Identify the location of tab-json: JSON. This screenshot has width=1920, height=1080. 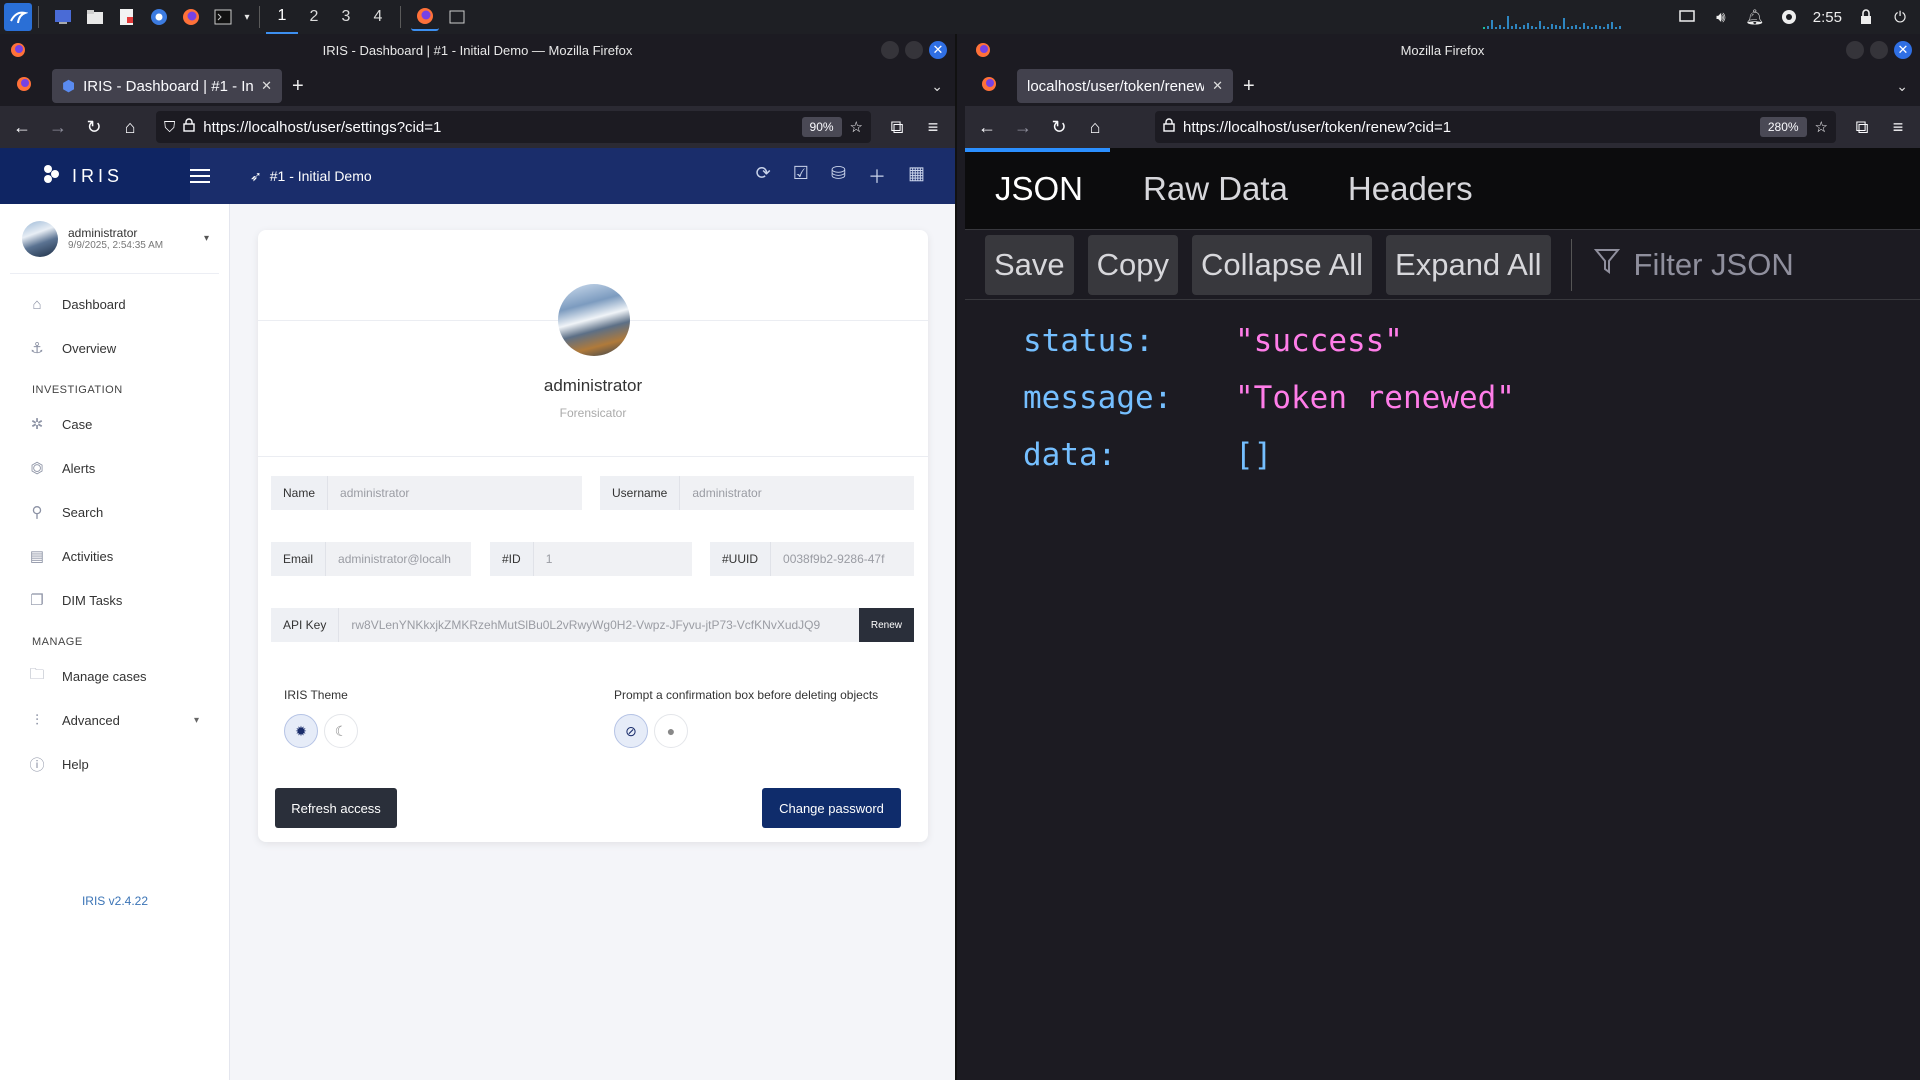
(1039, 189).